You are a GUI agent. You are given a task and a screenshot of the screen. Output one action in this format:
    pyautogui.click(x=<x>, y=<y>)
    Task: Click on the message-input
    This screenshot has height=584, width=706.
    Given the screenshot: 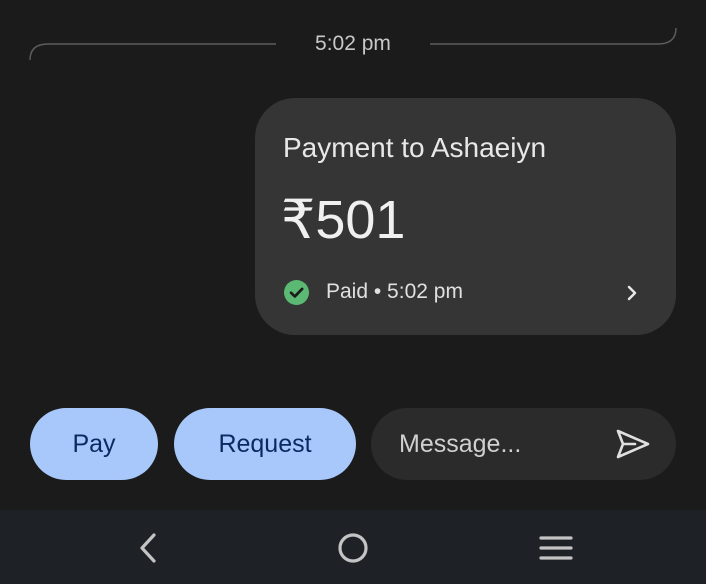 What is the action you would take?
    pyautogui.click(x=499, y=444)
    